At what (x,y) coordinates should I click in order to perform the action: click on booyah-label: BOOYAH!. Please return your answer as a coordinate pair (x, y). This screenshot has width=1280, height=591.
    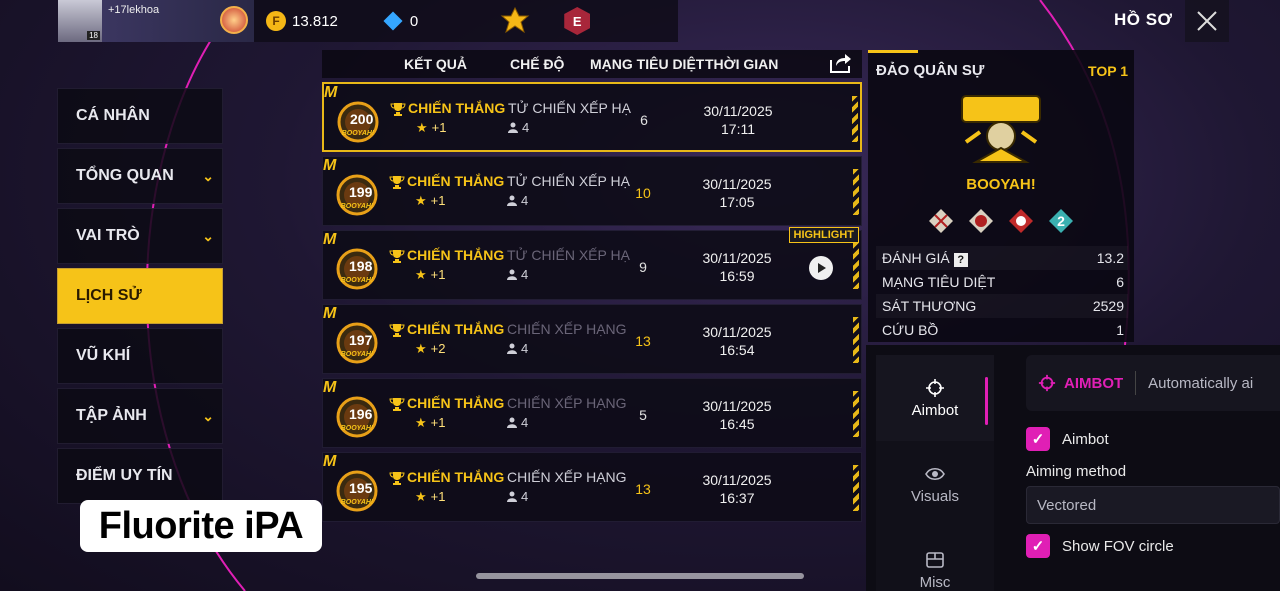
    Looking at the image, I should click on (1001, 184).